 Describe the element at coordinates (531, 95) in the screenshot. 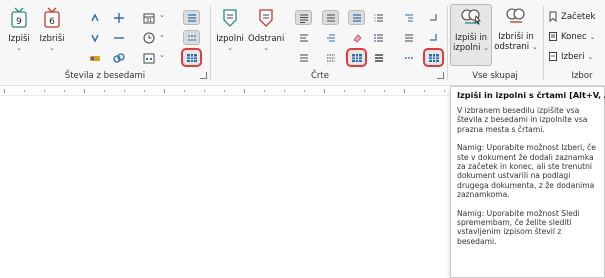

I see `tooltip-title: Izpiši in izpolni s črtami [Alt+V, A]` at that location.